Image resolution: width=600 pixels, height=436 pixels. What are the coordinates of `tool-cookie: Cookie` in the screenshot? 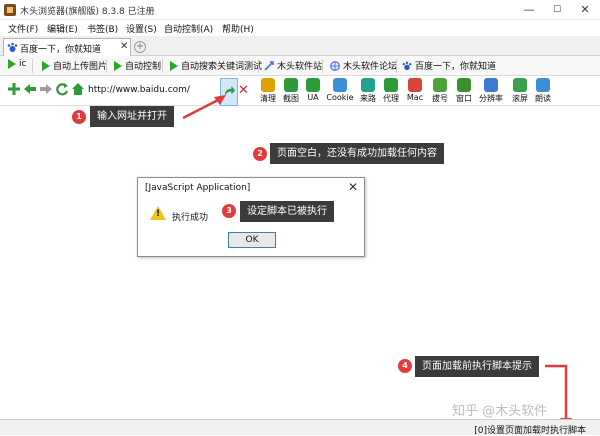 It's located at (340, 92).